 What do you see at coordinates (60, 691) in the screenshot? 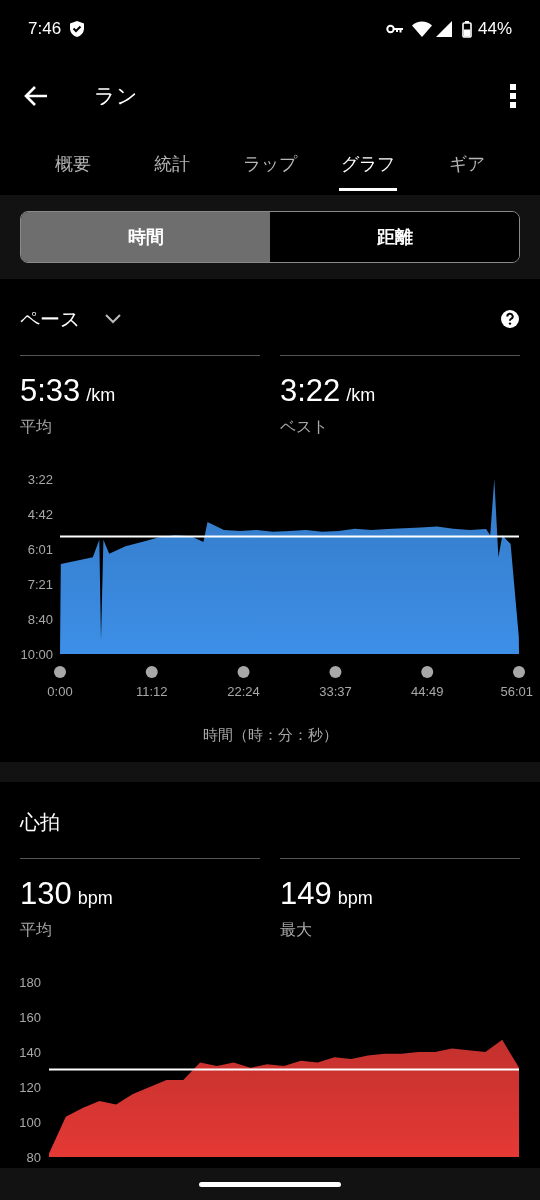
I see `axis-tick-label: 0:00` at bounding box center [60, 691].